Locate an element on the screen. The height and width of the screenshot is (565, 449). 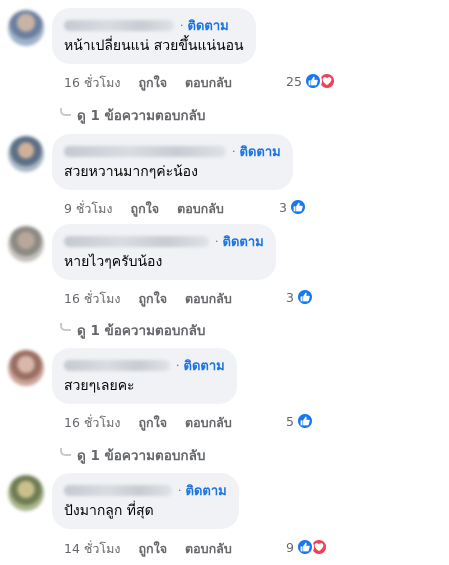
comment-text: หายไวๆครับน้อง is located at coordinates (113, 262).